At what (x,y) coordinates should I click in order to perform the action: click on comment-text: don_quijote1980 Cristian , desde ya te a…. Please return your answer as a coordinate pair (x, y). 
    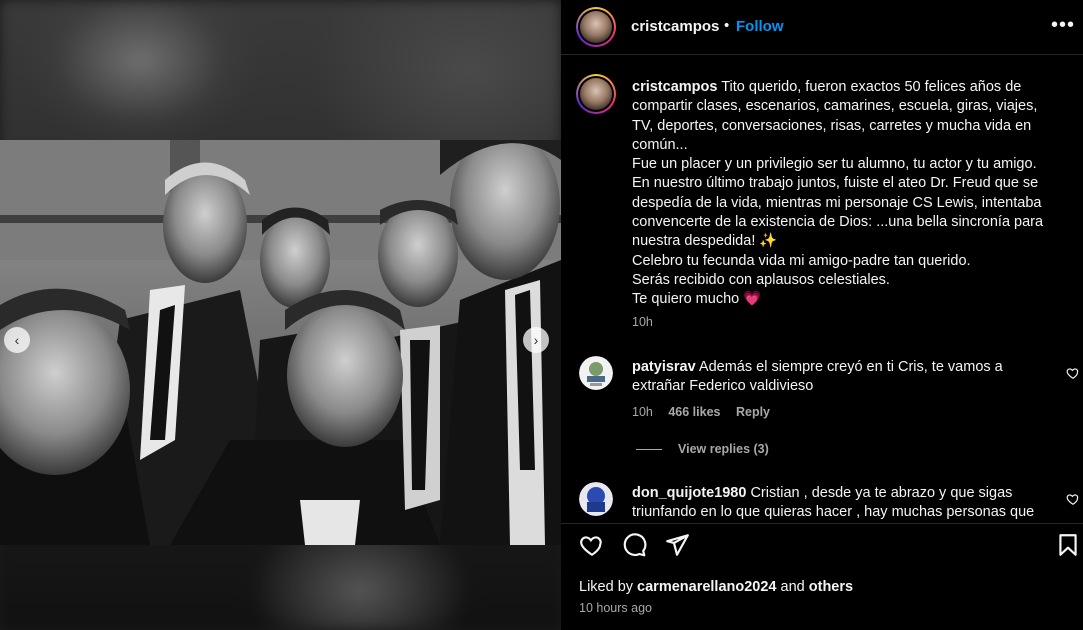
    Looking at the image, I should click on (842, 503).